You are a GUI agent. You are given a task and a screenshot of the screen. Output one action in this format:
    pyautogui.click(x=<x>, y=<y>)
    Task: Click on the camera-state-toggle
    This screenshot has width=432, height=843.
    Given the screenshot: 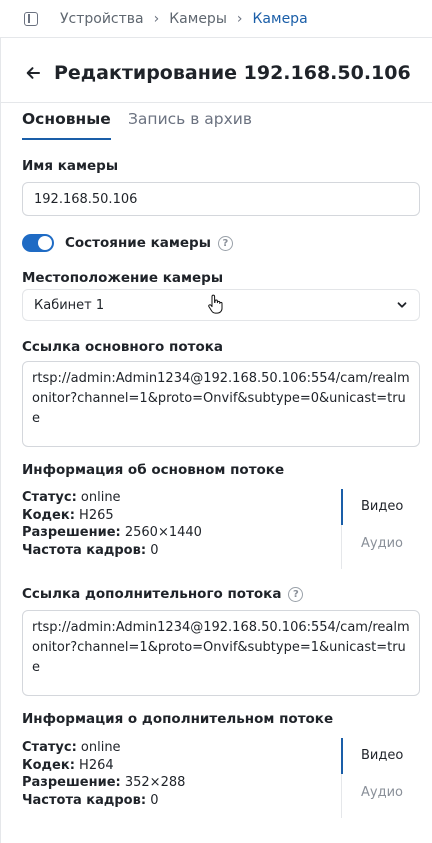 What is the action you would take?
    pyautogui.click(x=38, y=243)
    